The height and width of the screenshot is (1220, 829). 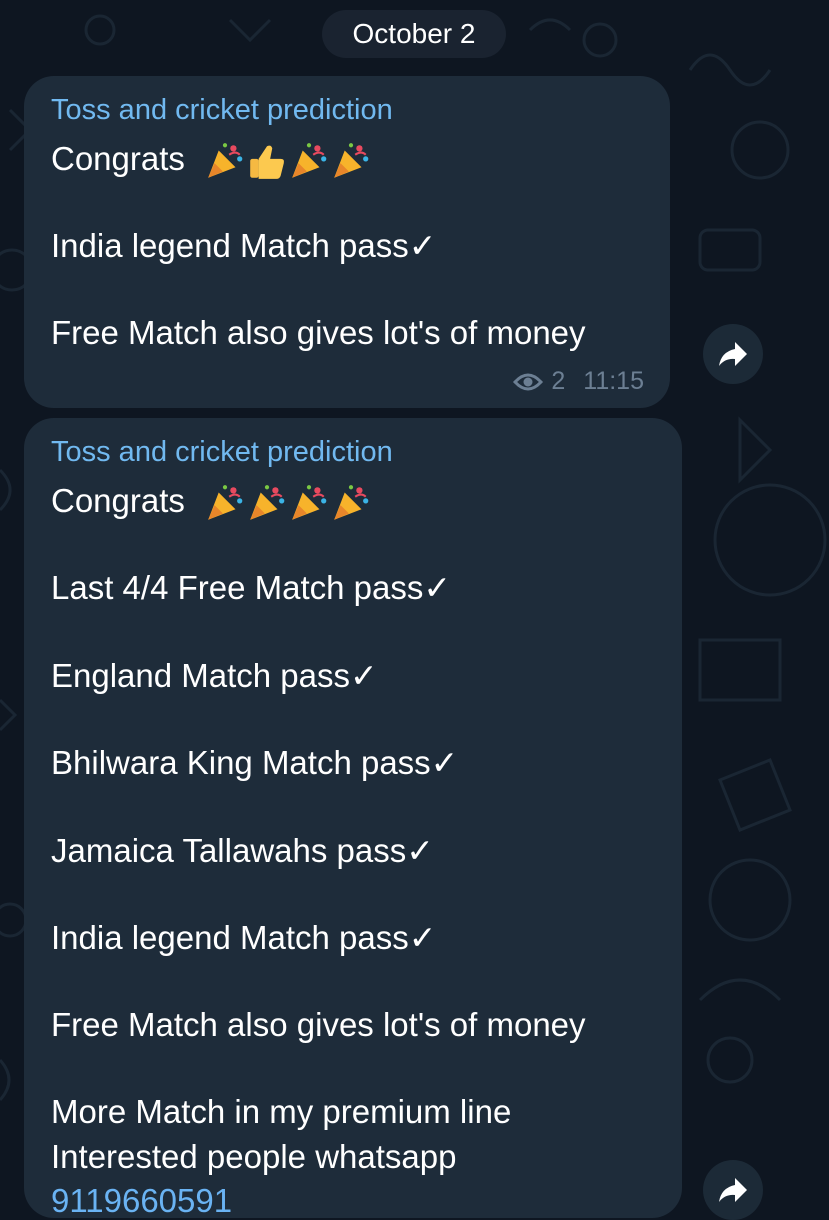 What do you see at coordinates (214, 675) in the screenshot?
I see `message-line: England Match pass✓` at bounding box center [214, 675].